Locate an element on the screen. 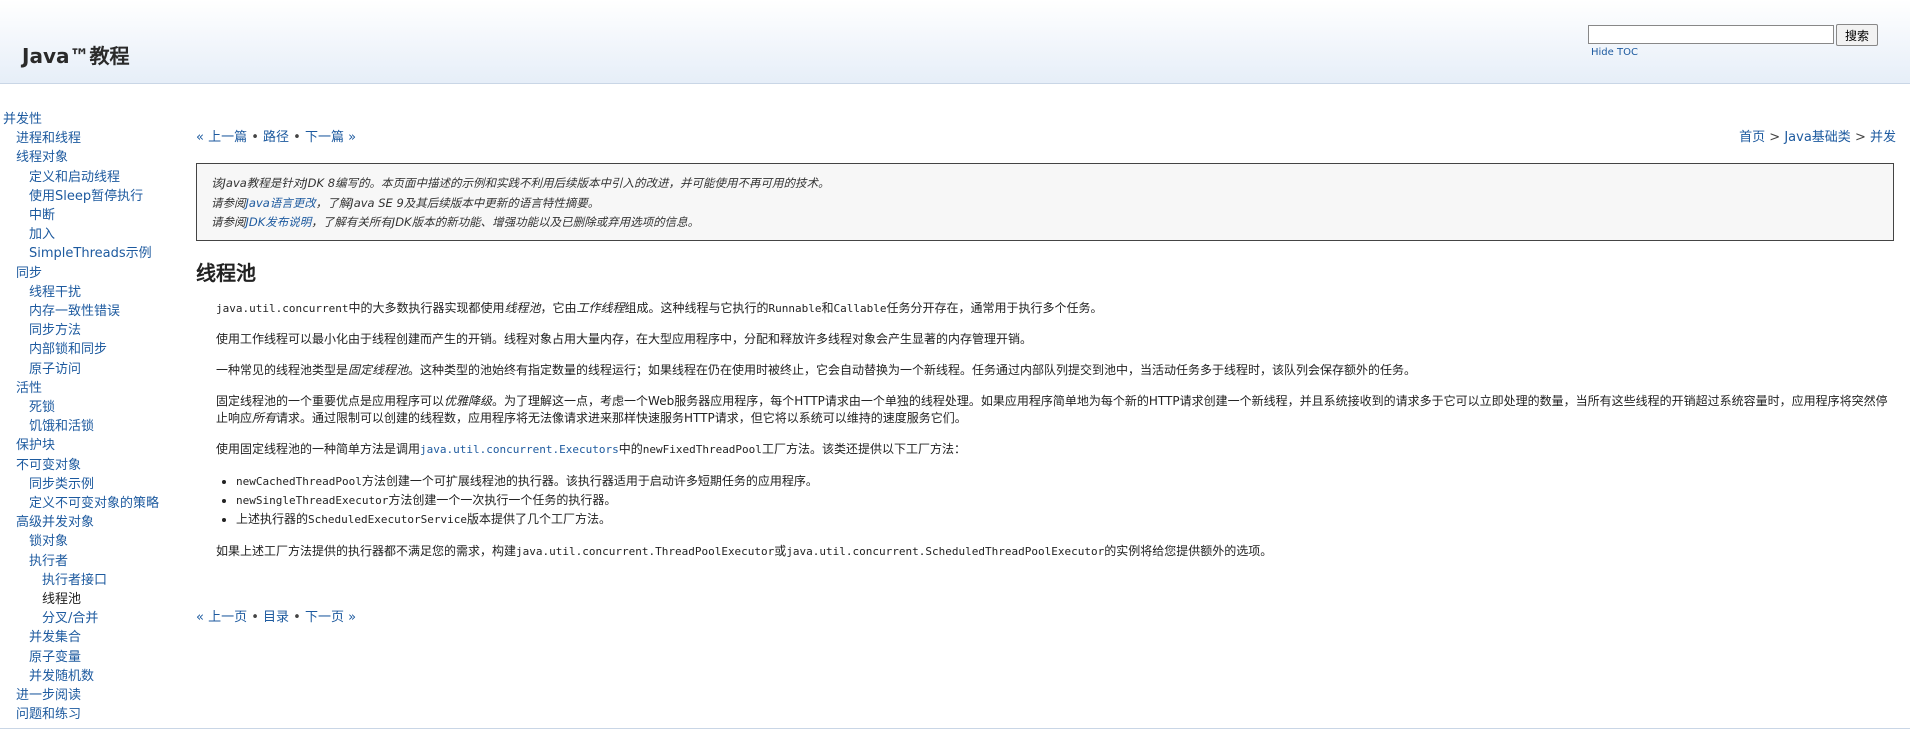 The width and height of the screenshot is (1910, 733). search-input is located at coordinates (1711, 34).